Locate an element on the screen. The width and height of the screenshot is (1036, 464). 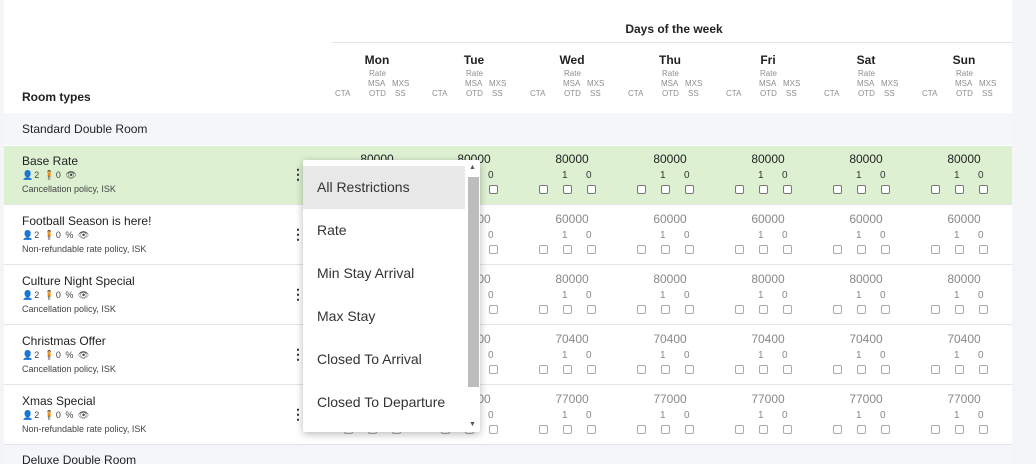
dropdown-option: Min Stay Arrival is located at coordinates (384, 273).